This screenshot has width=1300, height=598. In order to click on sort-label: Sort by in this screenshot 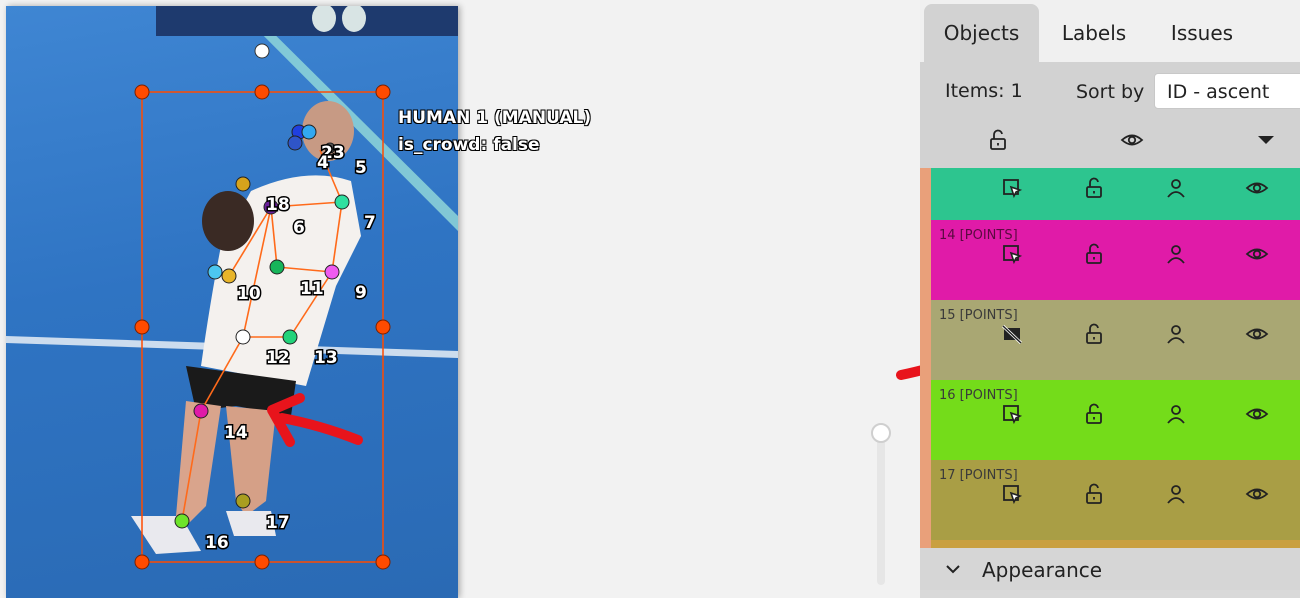, I will do `click(1110, 92)`.